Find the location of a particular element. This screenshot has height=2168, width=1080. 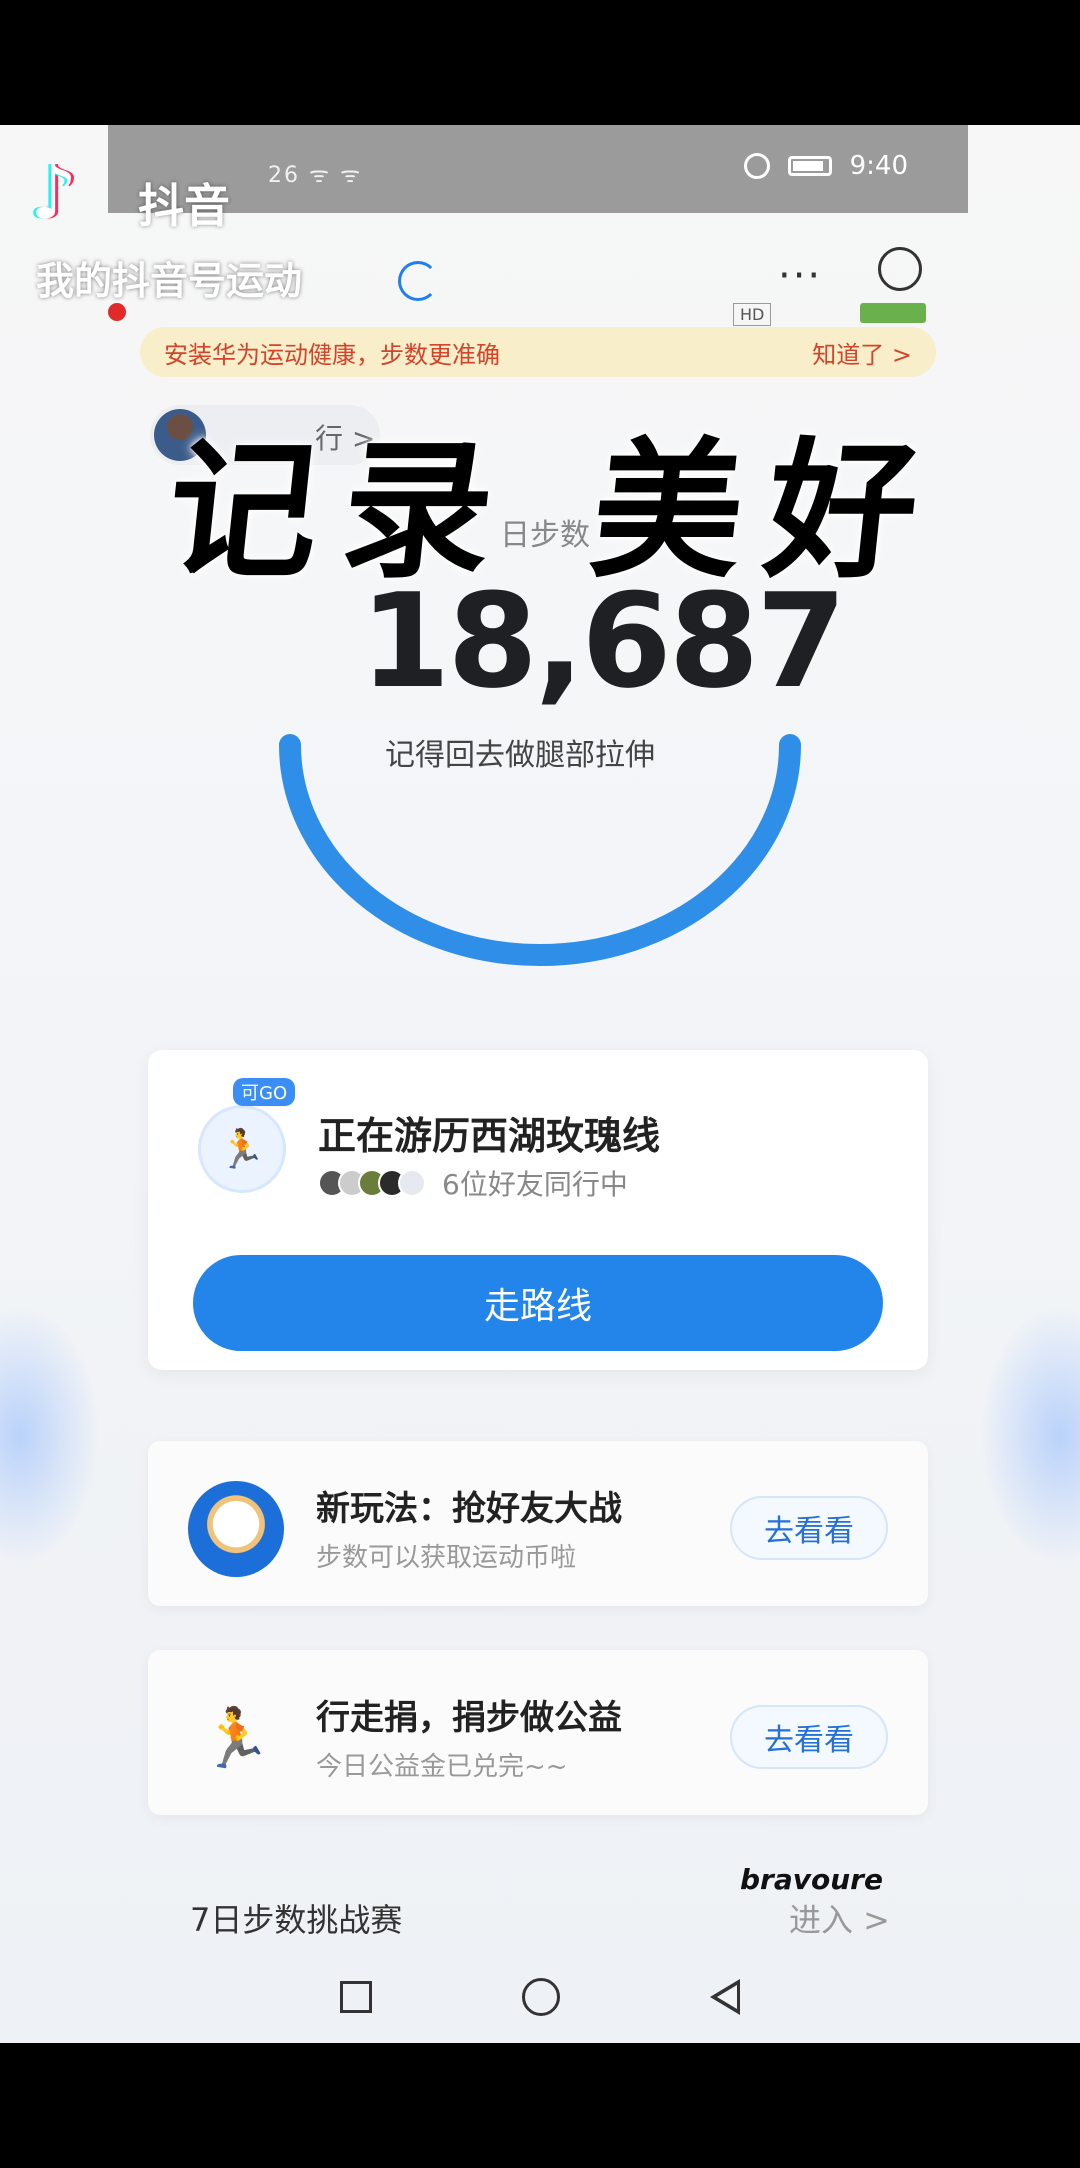

signal-indicator: 26 ᯤ ᯤ is located at coordinates (315, 175).